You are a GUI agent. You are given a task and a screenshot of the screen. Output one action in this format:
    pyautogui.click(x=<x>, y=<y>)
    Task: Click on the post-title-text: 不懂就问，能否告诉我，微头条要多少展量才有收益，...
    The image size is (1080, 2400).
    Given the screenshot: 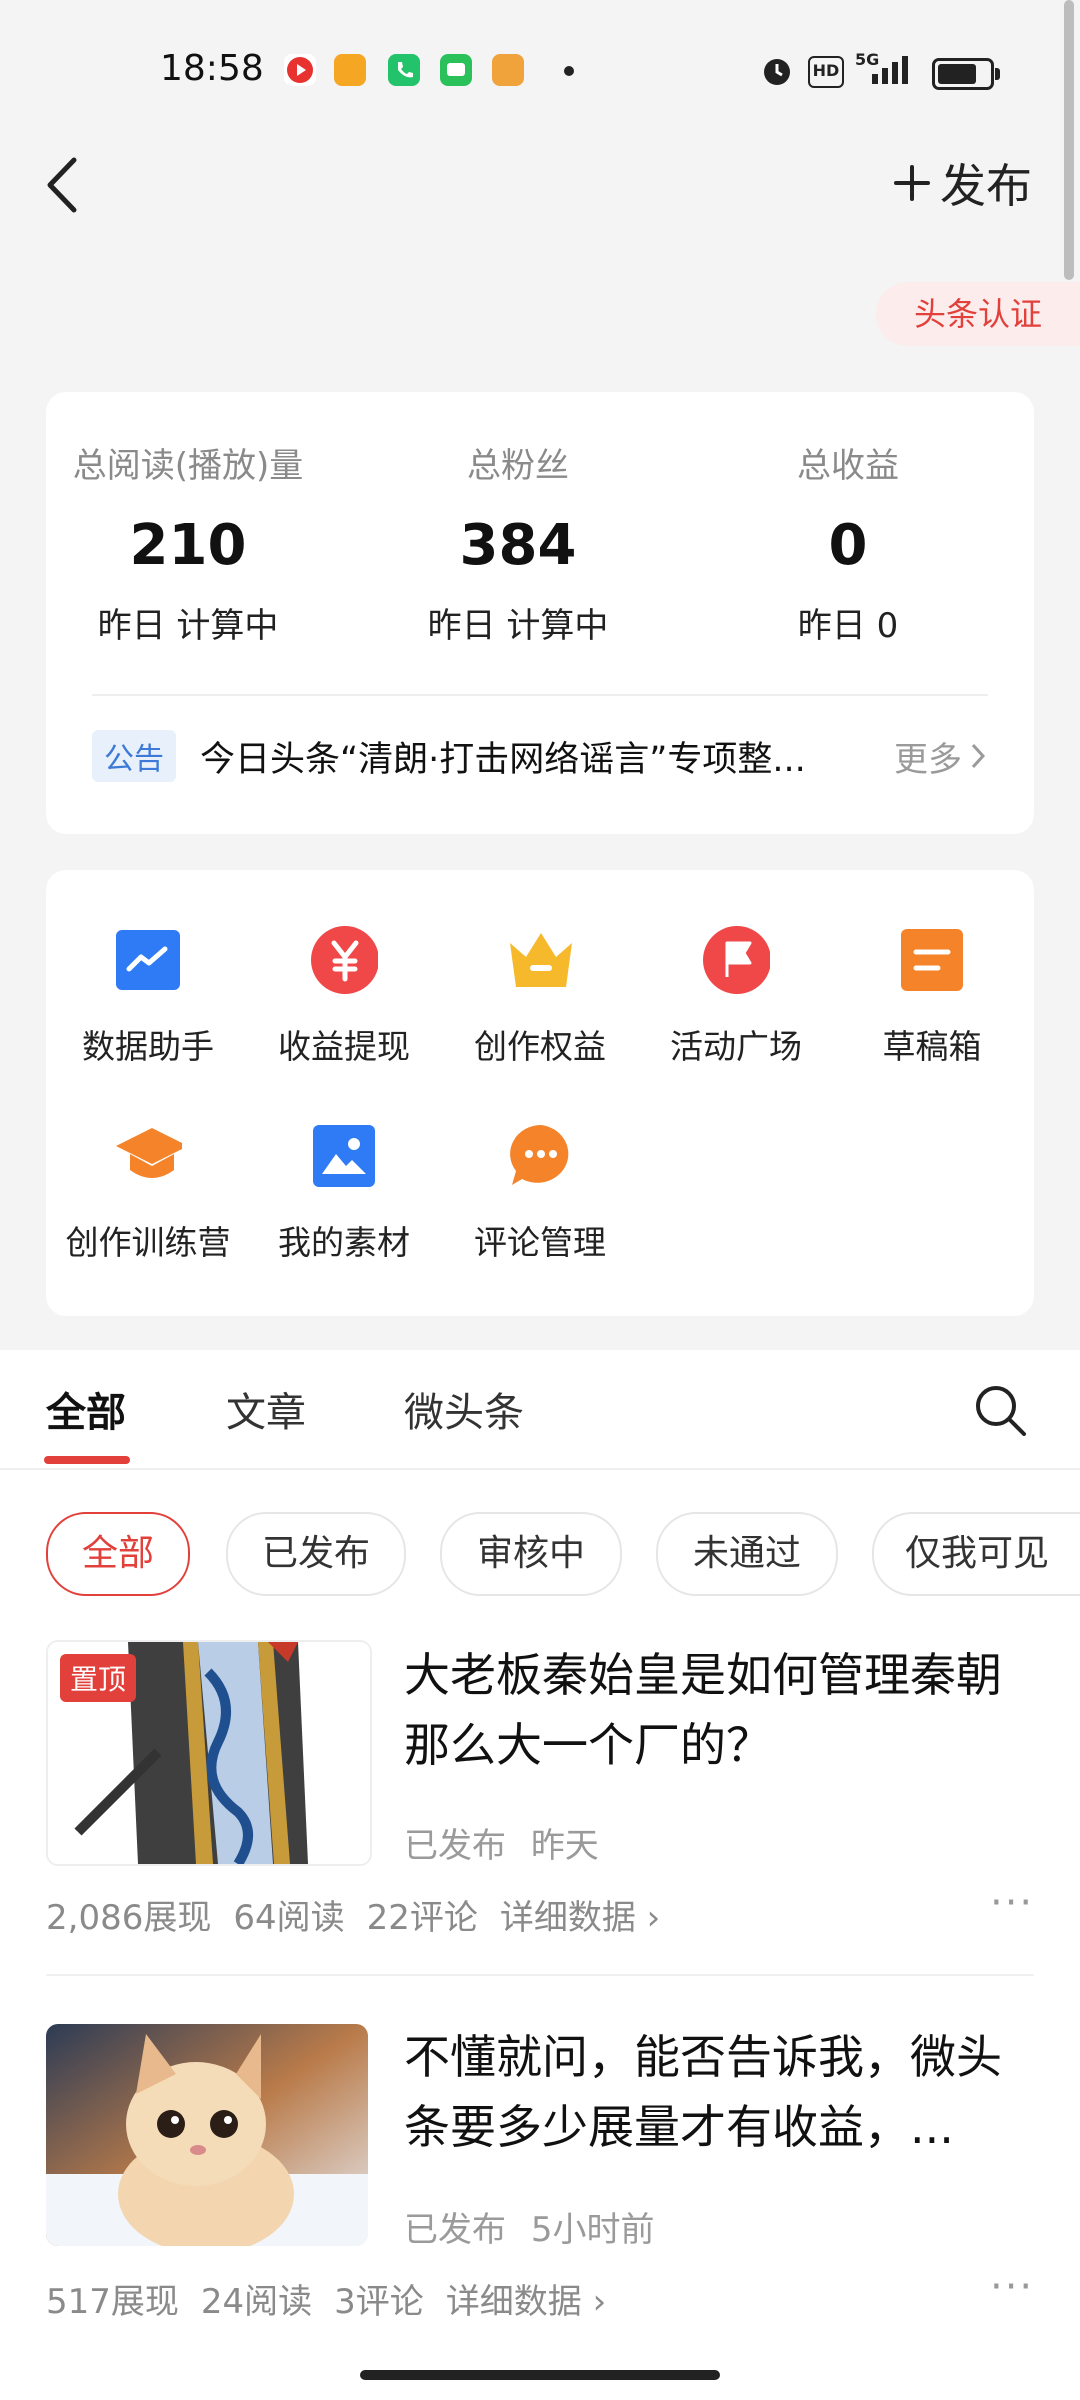 What is the action you would take?
    pyautogui.click(x=703, y=2092)
    